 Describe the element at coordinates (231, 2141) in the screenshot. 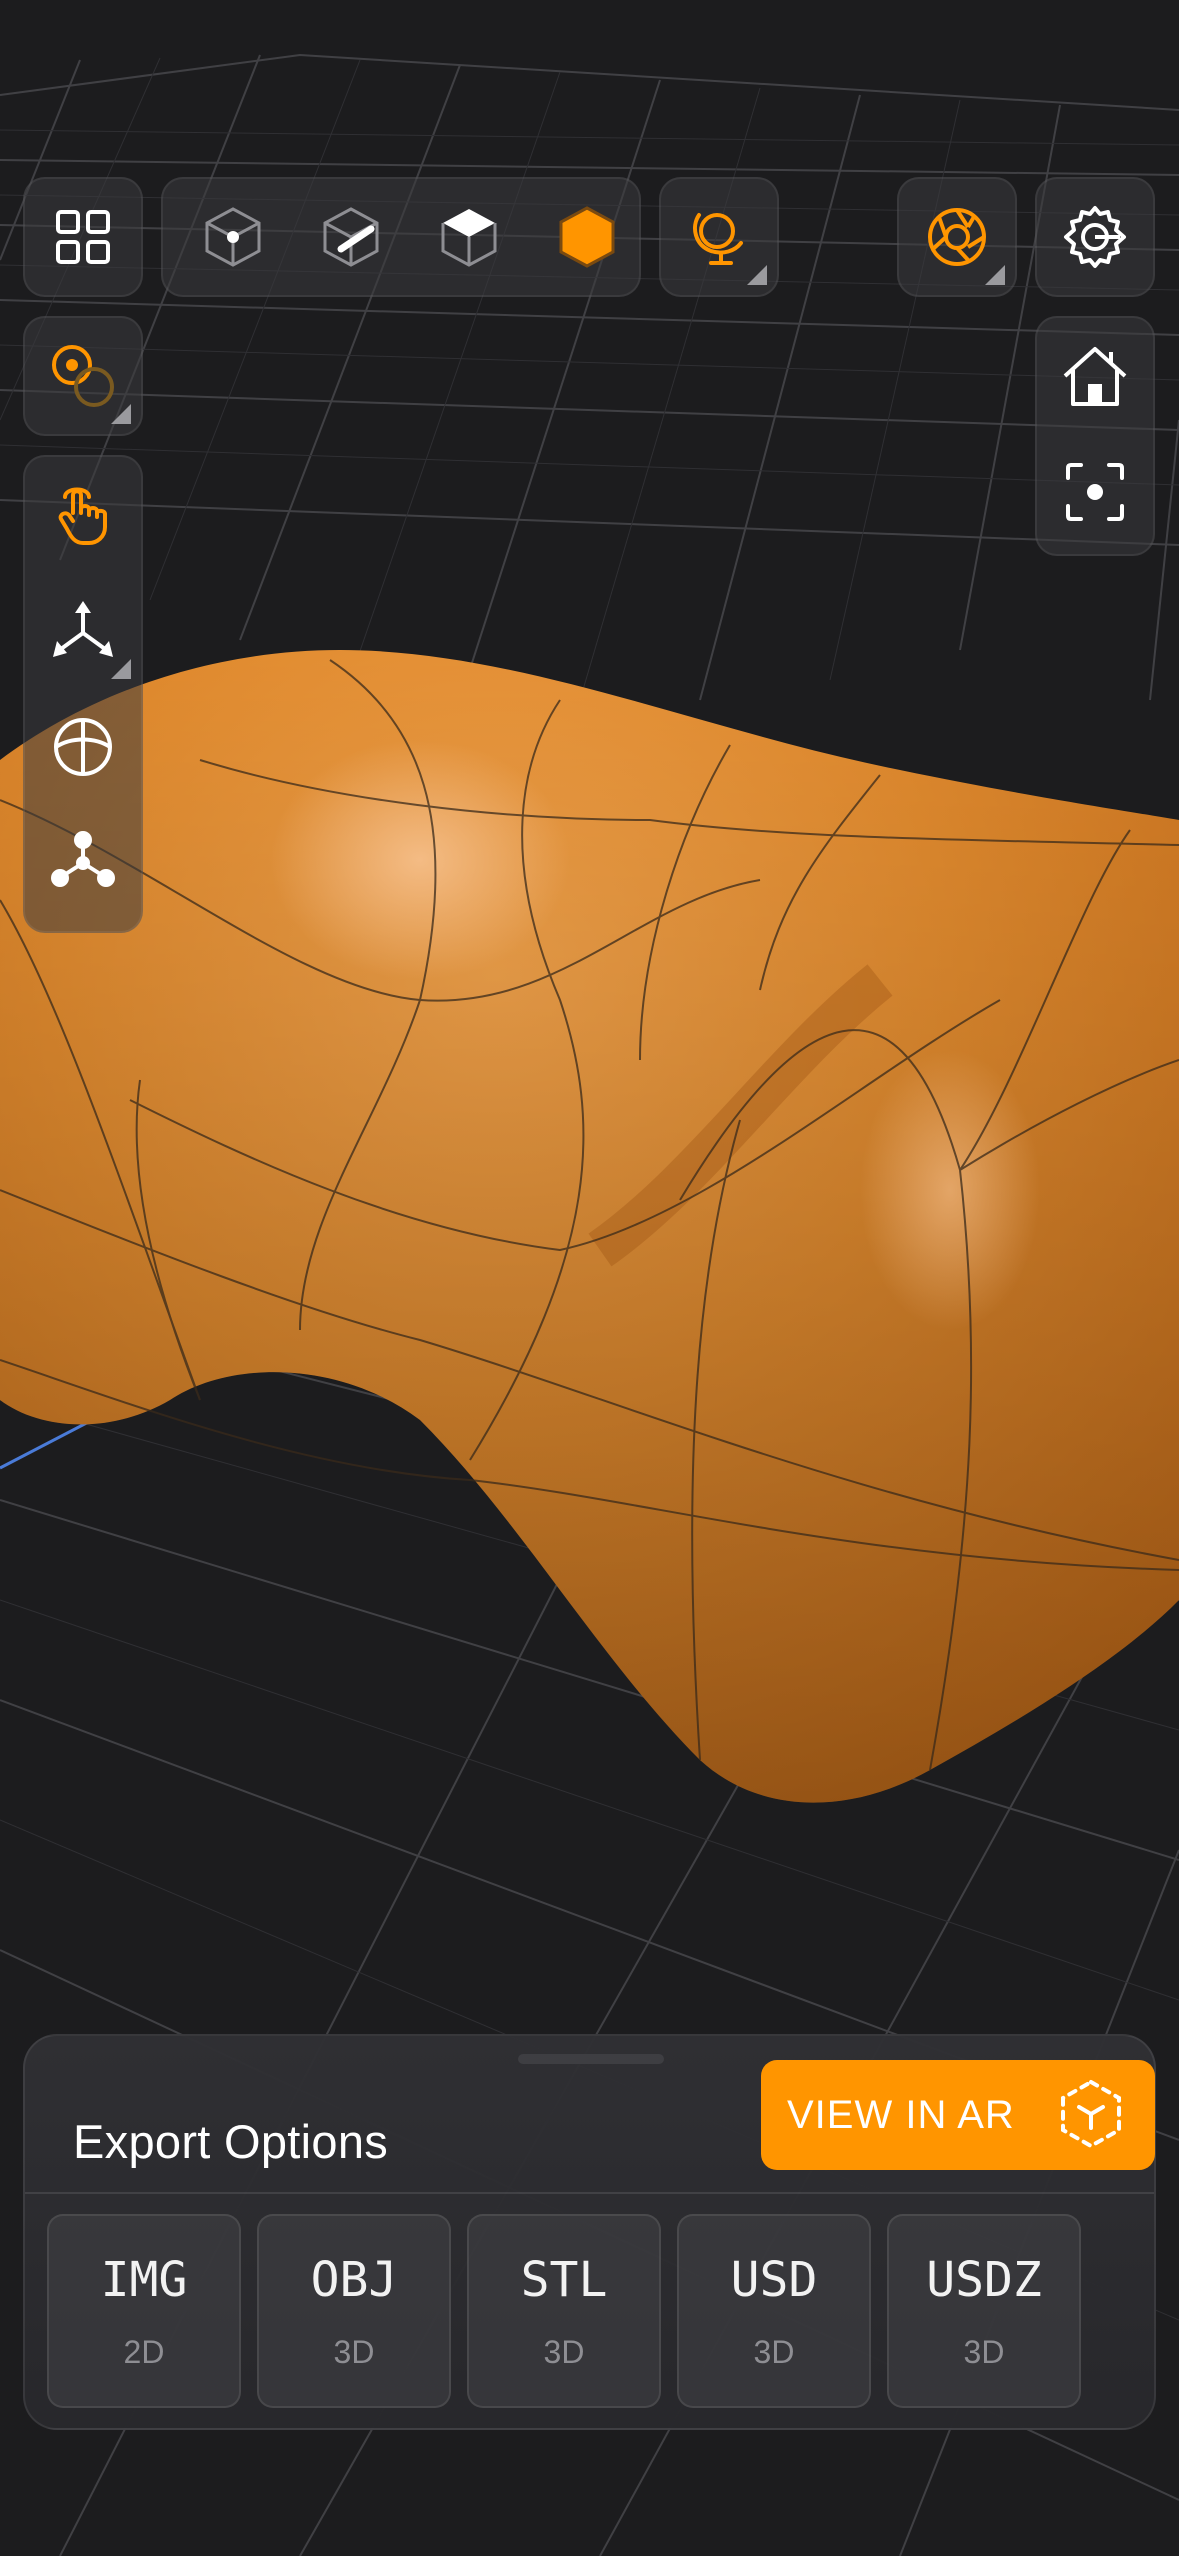

I see `export-options-title: Export Options` at that location.